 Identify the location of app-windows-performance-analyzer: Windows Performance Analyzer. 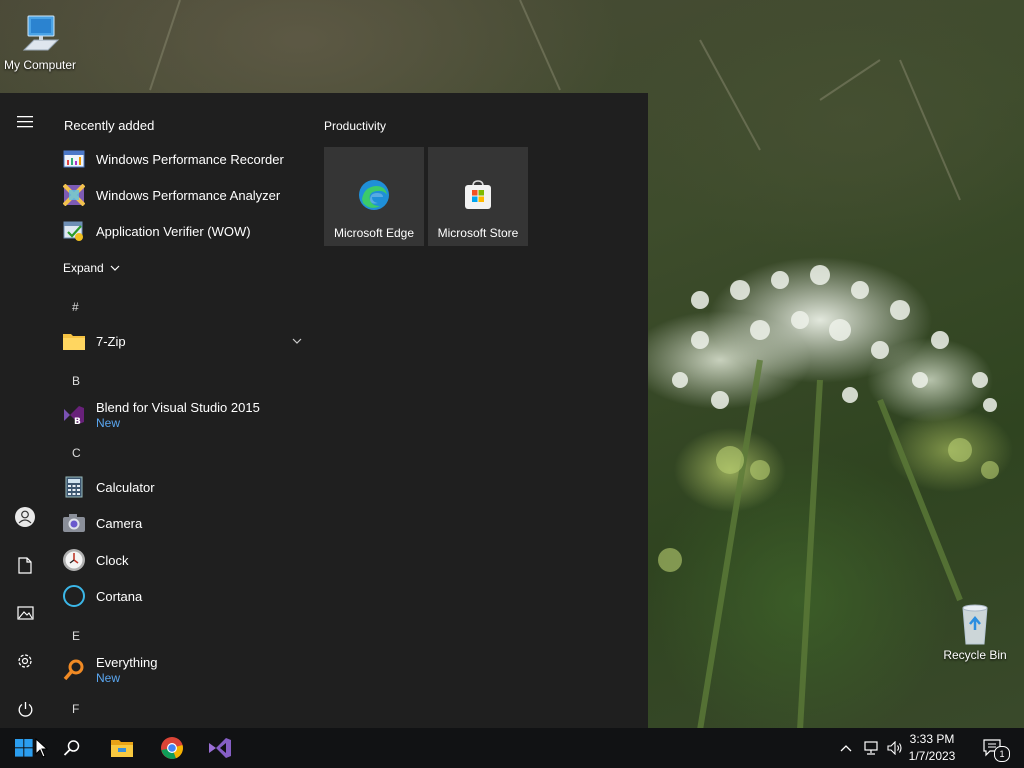
(184, 195).